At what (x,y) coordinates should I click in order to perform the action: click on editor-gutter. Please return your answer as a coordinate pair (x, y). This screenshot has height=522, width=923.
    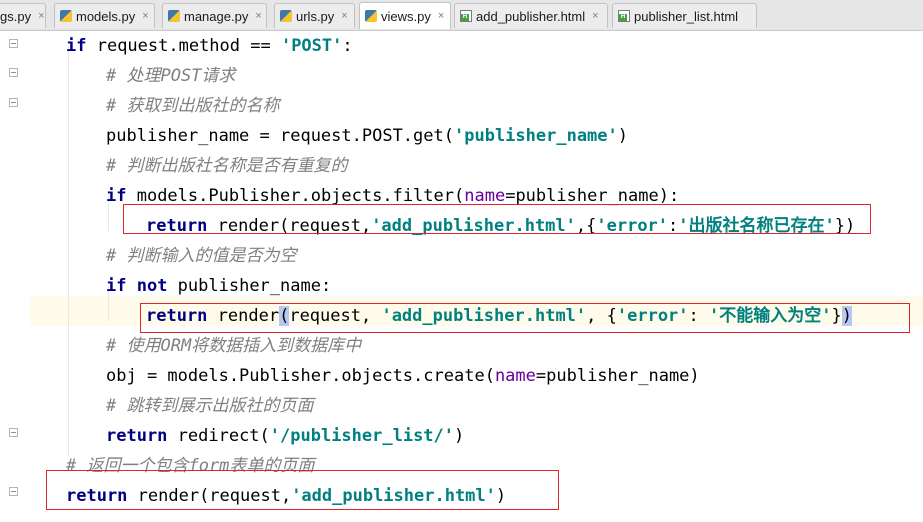
    Looking at the image, I should click on (15, 276).